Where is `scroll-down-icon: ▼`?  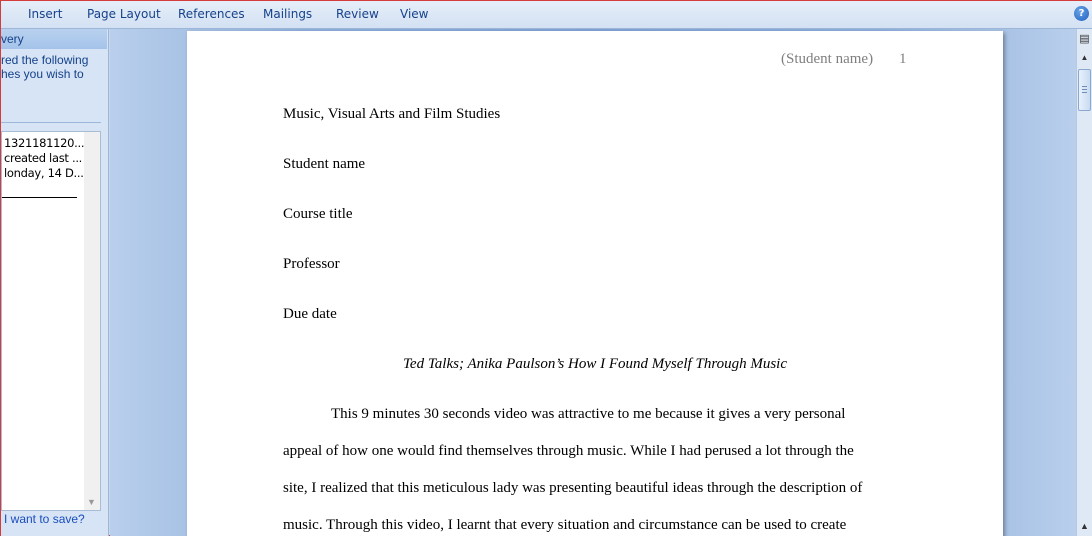
scroll-down-icon: ▼ is located at coordinates (91, 502).